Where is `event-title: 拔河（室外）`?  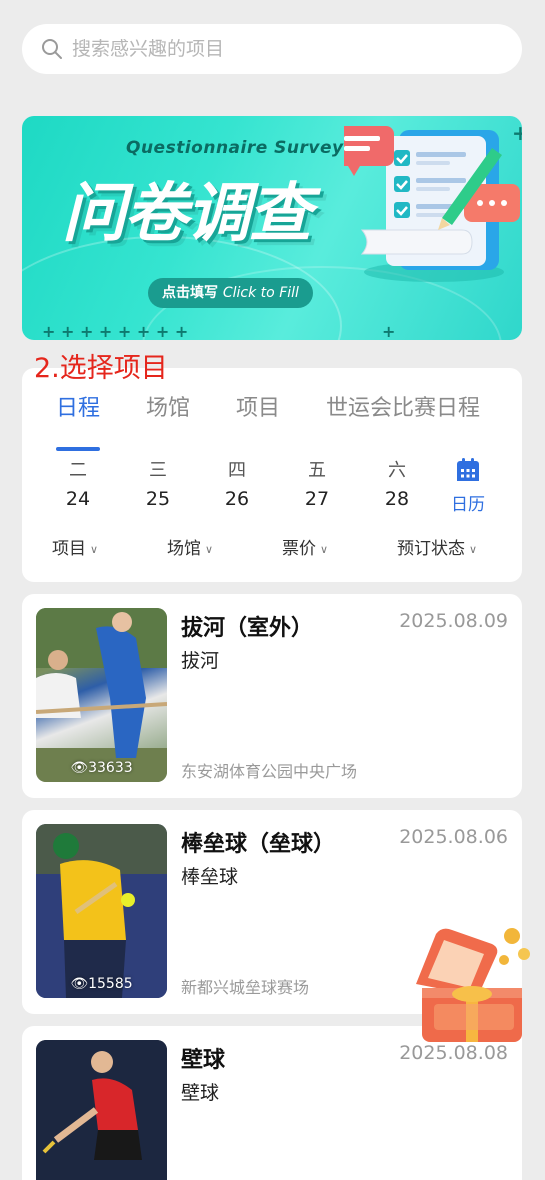
event-title: 拔河（室外） is located at coordinates (247, 628).